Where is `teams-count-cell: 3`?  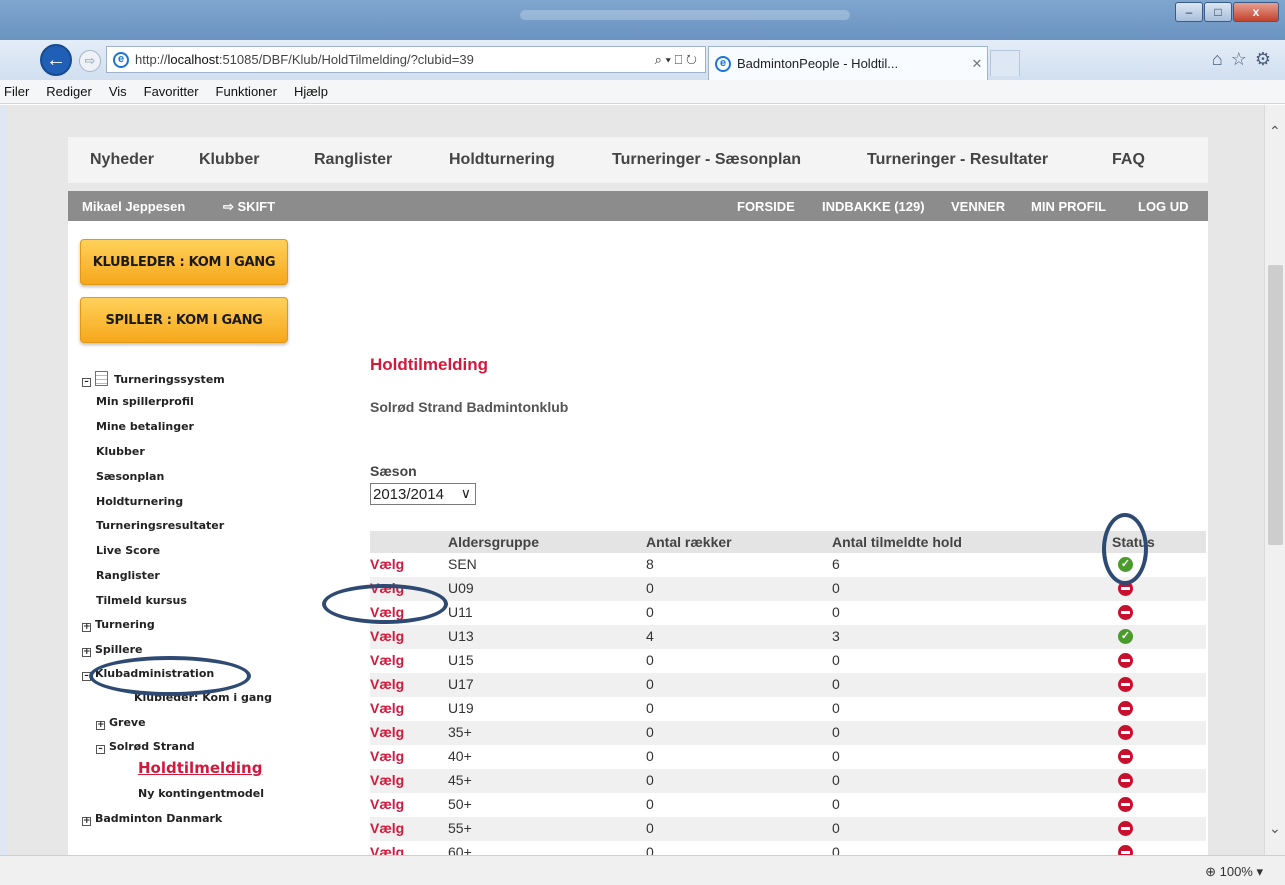 teams-count-cell: 3 is located at coordinates (836, 636).